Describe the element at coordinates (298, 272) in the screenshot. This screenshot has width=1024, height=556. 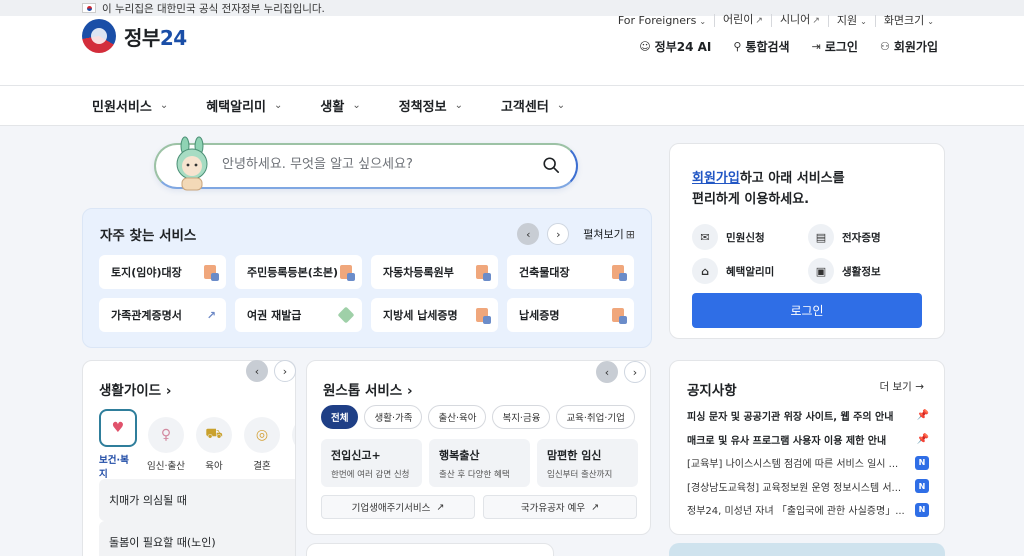
I see `service-resident-register: 주민등록등본(초본)` at that location.